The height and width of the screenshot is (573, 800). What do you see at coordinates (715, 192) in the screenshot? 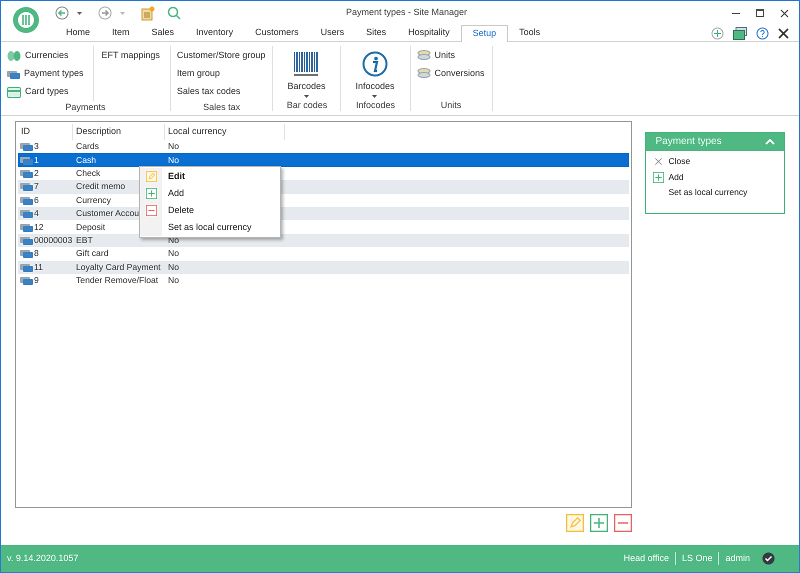
I see `panel-action: Set as local currency` at bounding box center [715, 192].